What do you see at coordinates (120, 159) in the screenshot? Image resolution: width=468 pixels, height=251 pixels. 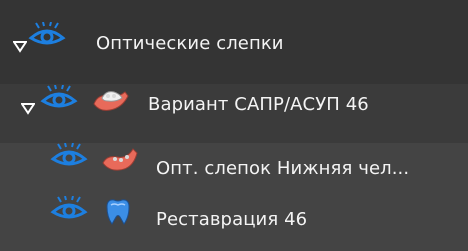 I see `lower-jaw-scan-icon` at bounding box center [120, 159].